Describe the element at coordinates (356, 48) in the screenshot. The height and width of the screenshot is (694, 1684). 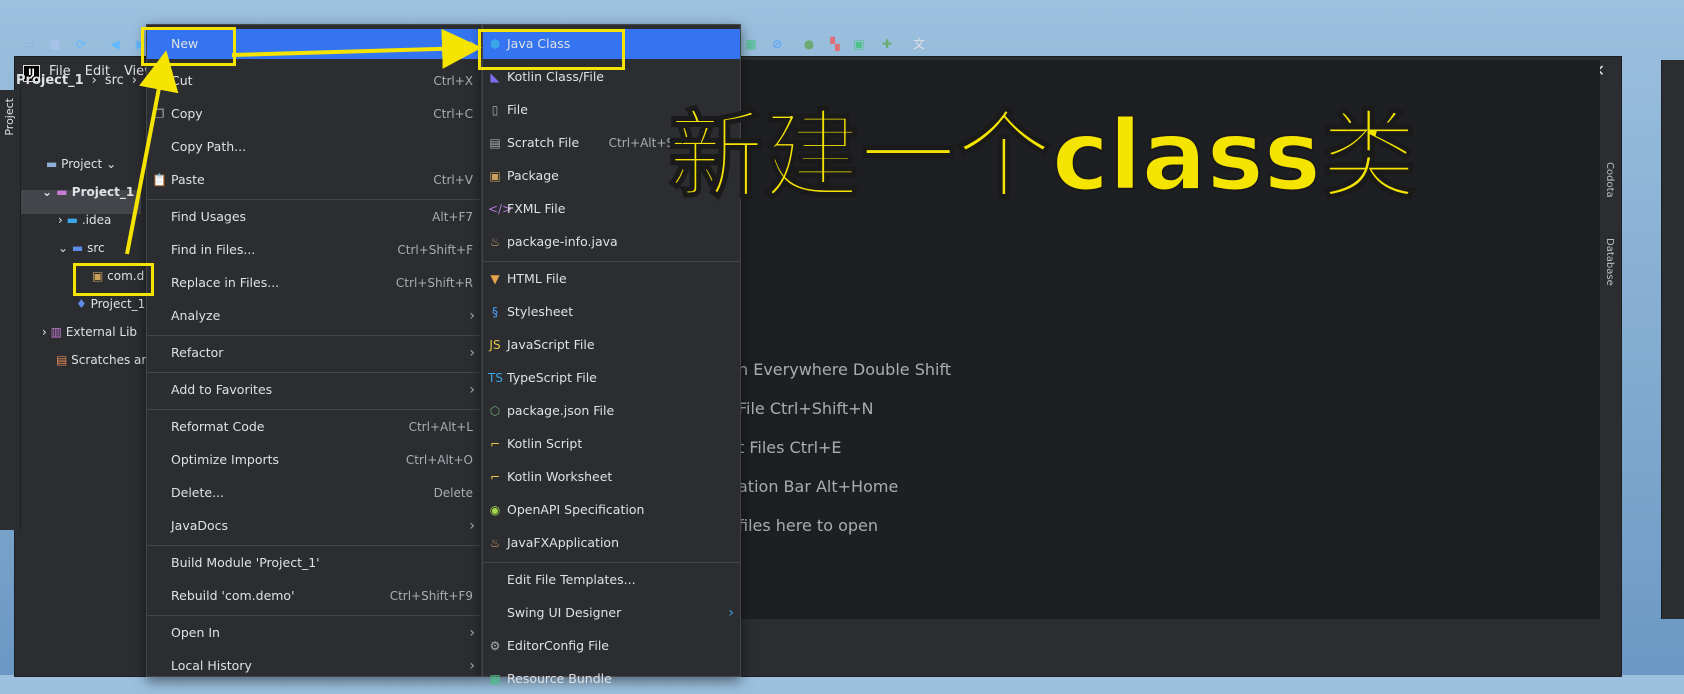
I see `arrow-new-to-java-class` at that location.